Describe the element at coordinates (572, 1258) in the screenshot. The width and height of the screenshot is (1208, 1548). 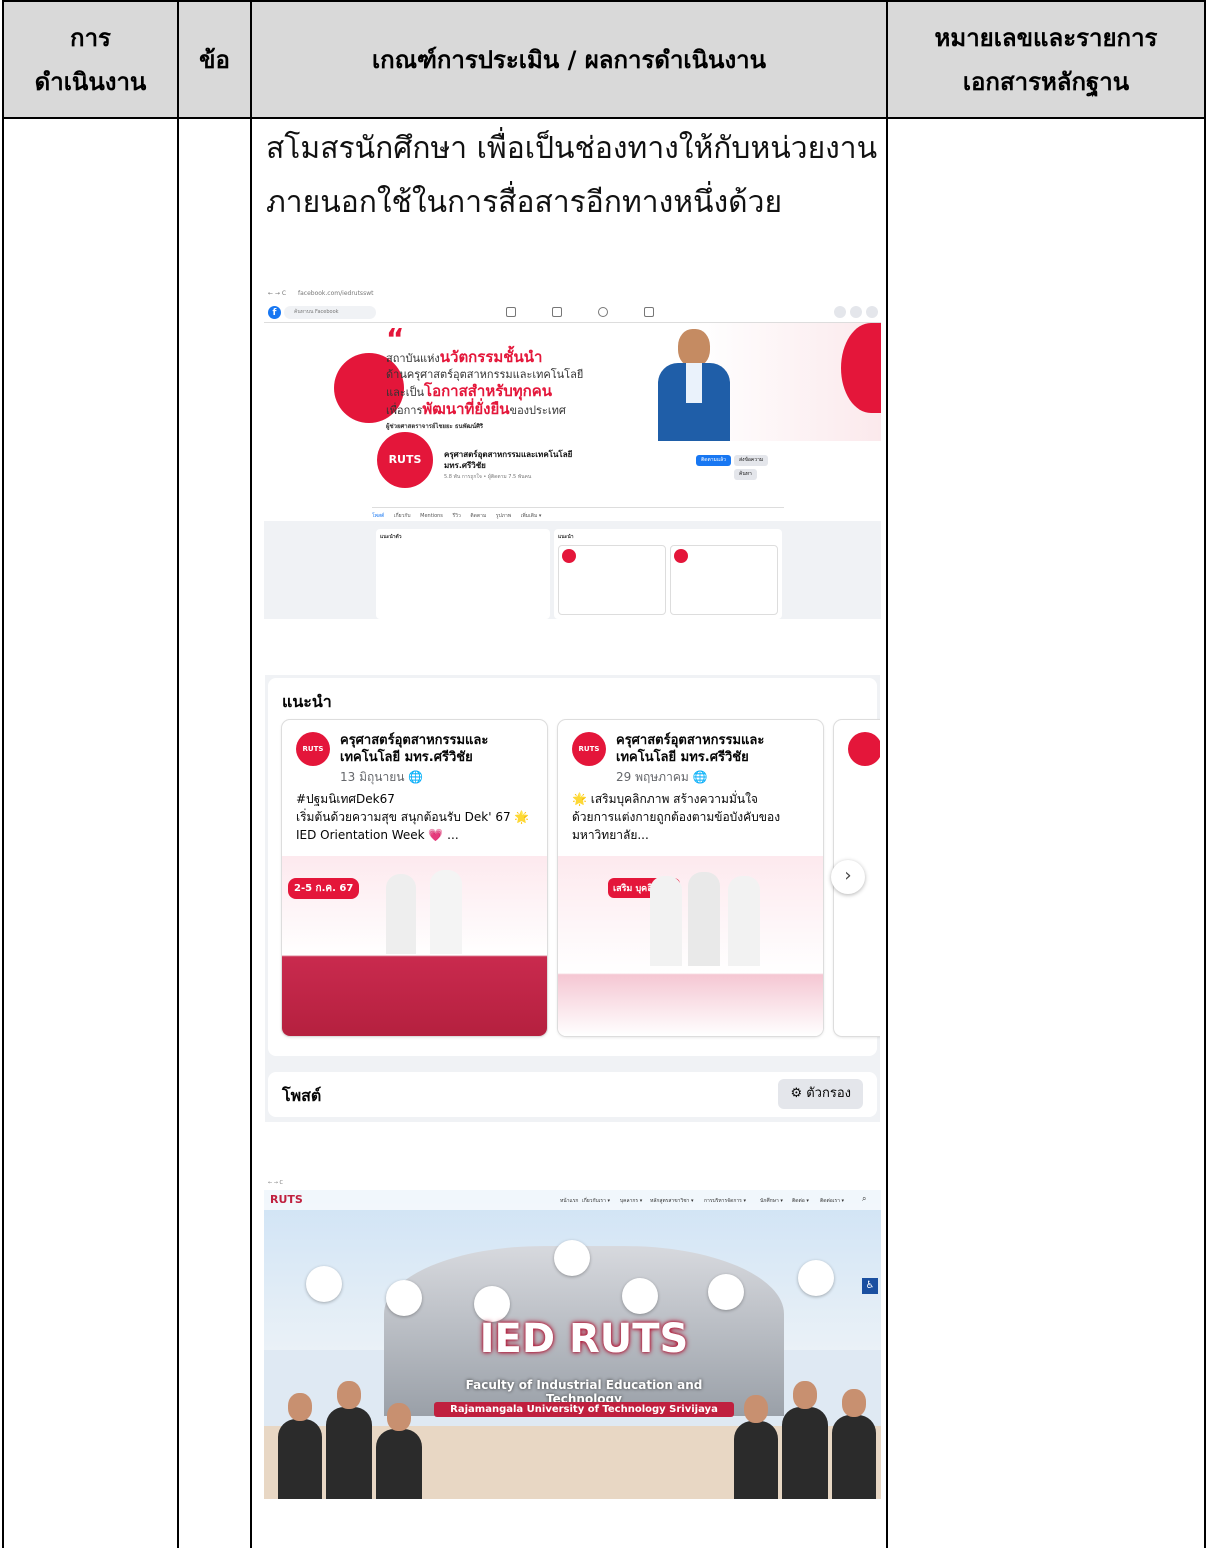
I see `ruts-logo-icon` at that location.